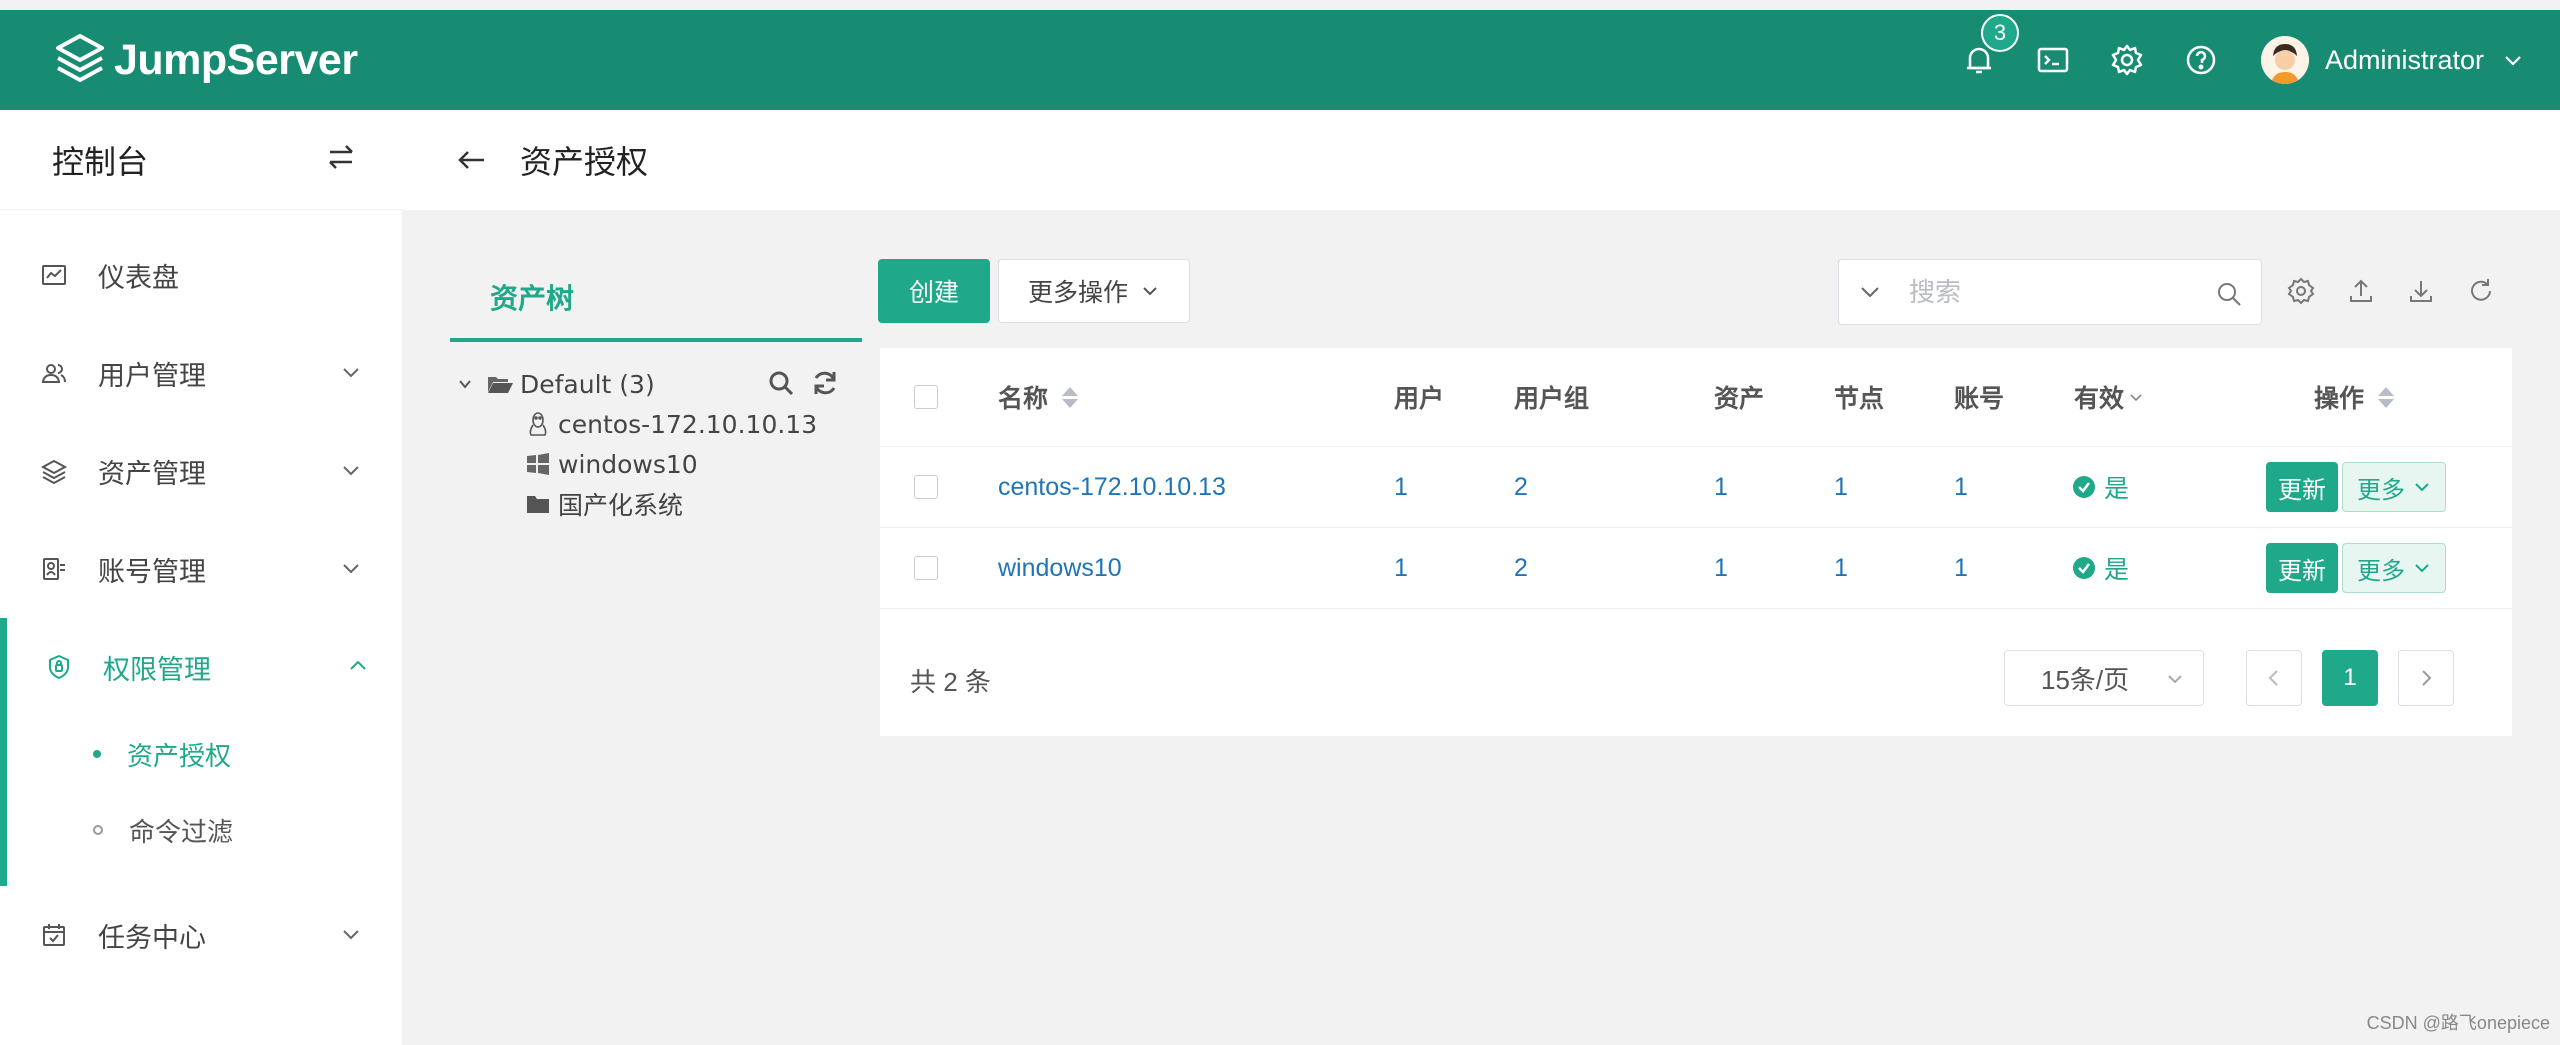  What do you see at coordinates (688, 424) in the screenshot?
I see `tree-node-label: centos-172.10.10.13` at bounding box center [688, 424].